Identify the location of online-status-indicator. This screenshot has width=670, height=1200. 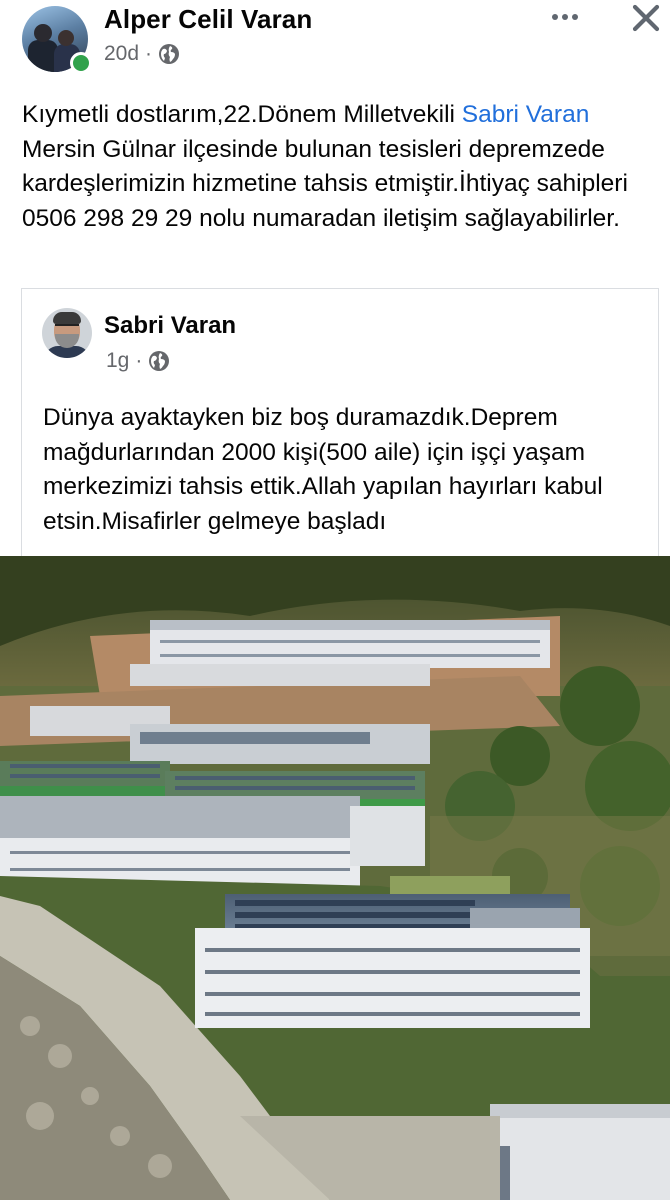
(81, 63).